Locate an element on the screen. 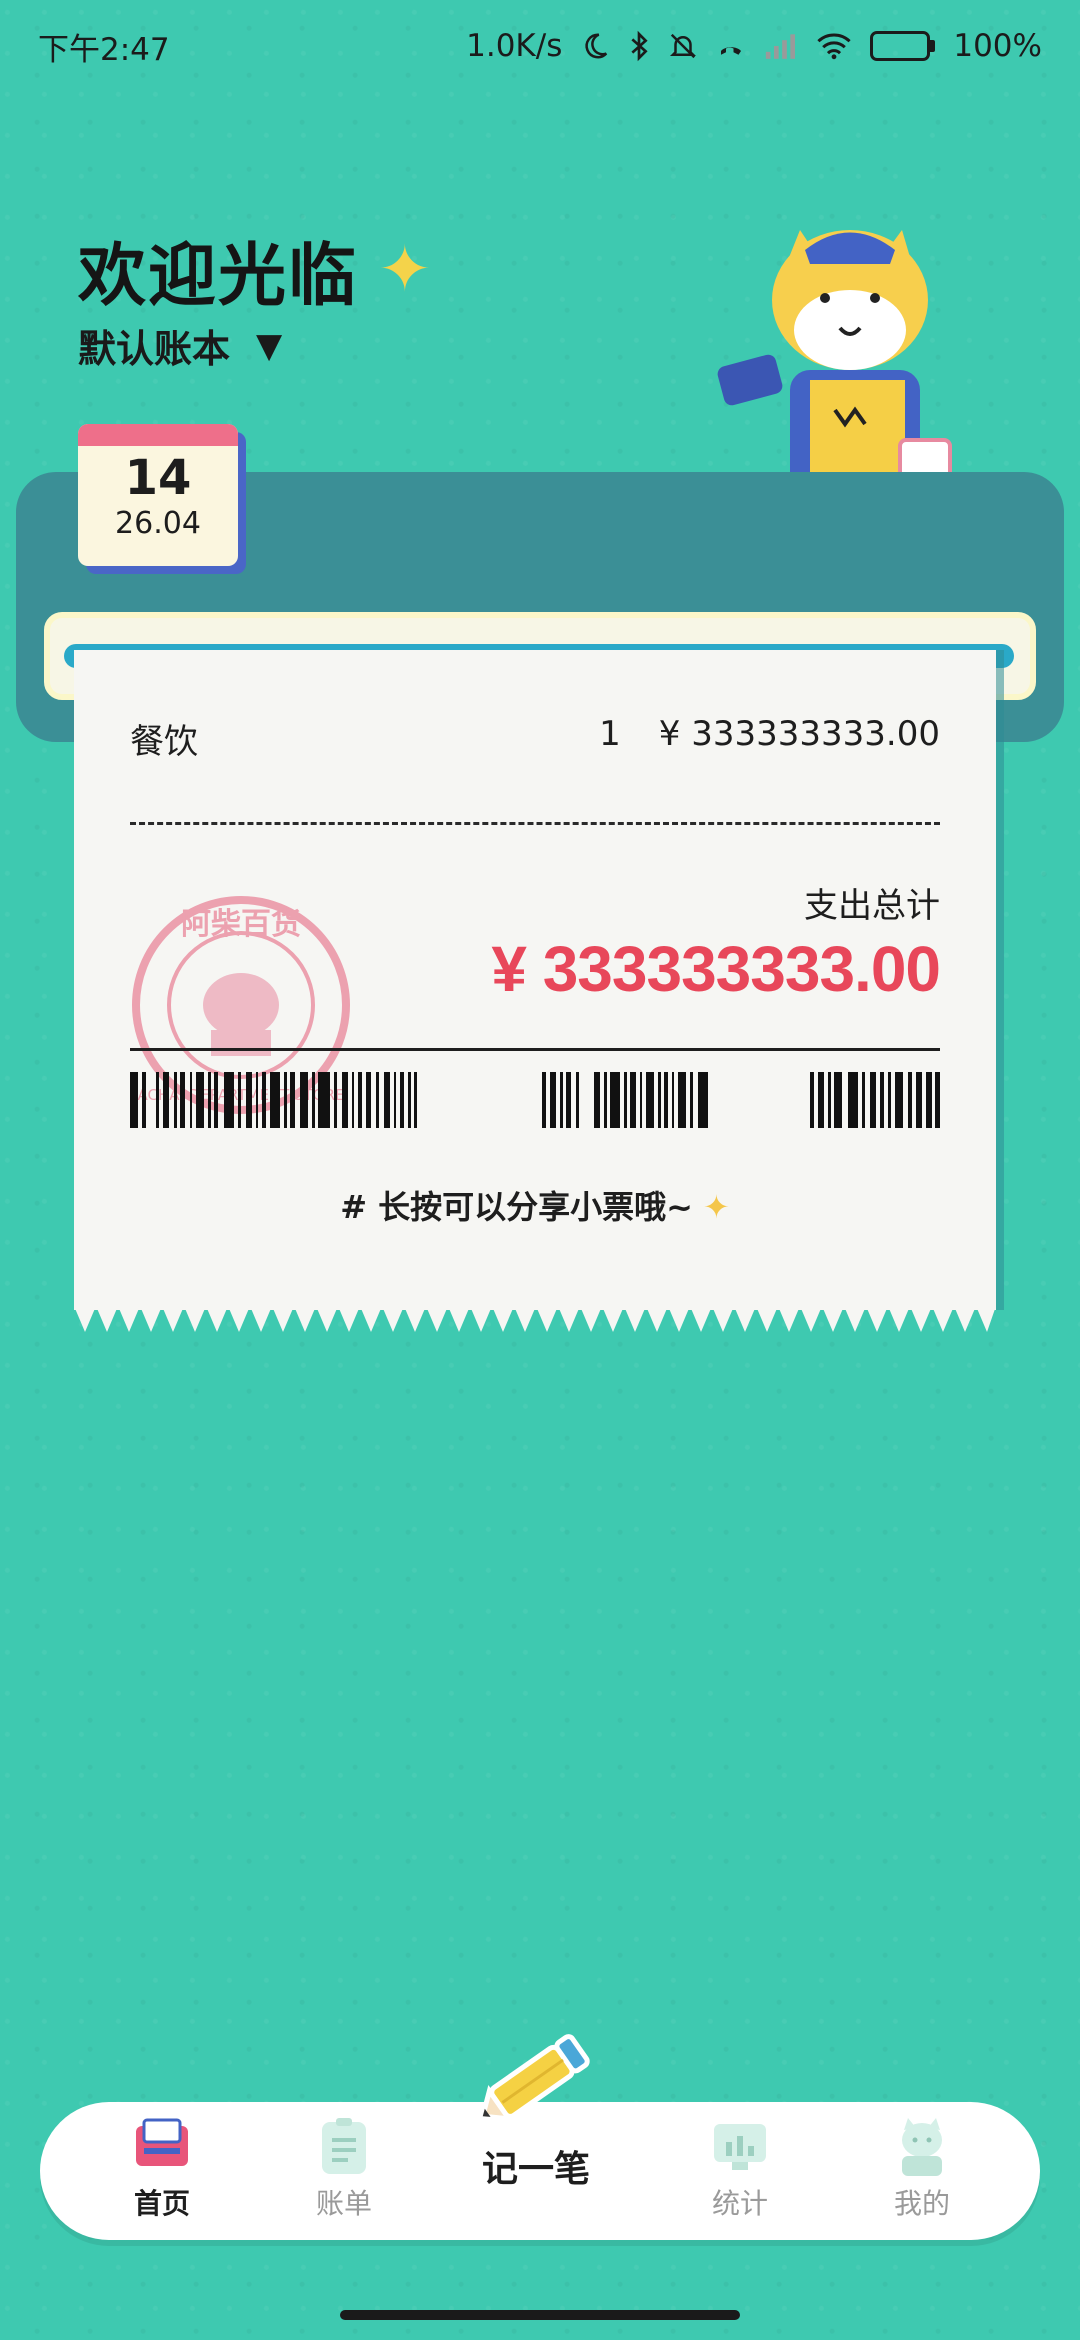  nav-bills-label: 账单 is located at coordinates (343, 2203).